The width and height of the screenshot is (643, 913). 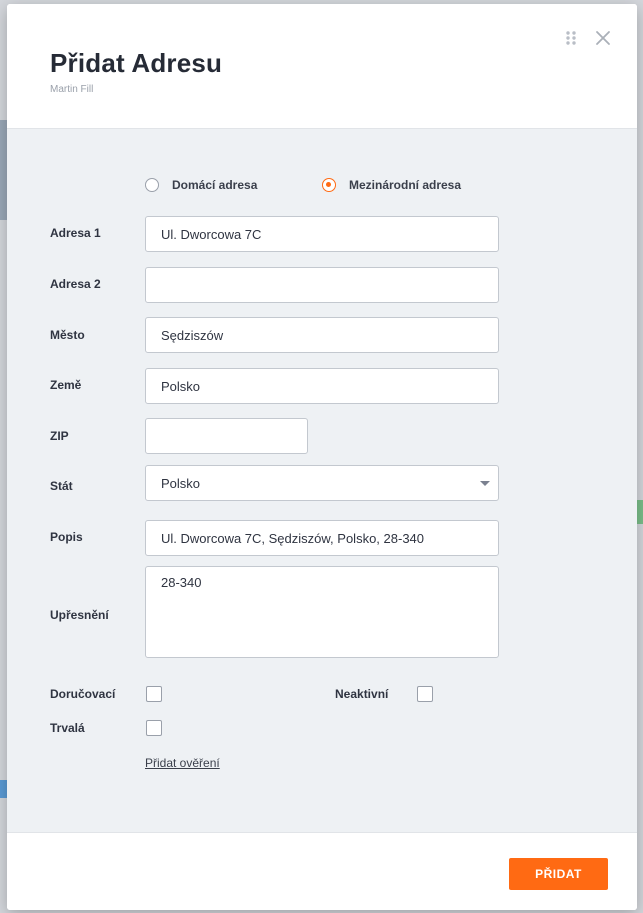 What do you see at coordinates (405, 185) in the screenshot?
I see `radio-international-label: Mezinárodní adresa` at bounding box center [405, 185].